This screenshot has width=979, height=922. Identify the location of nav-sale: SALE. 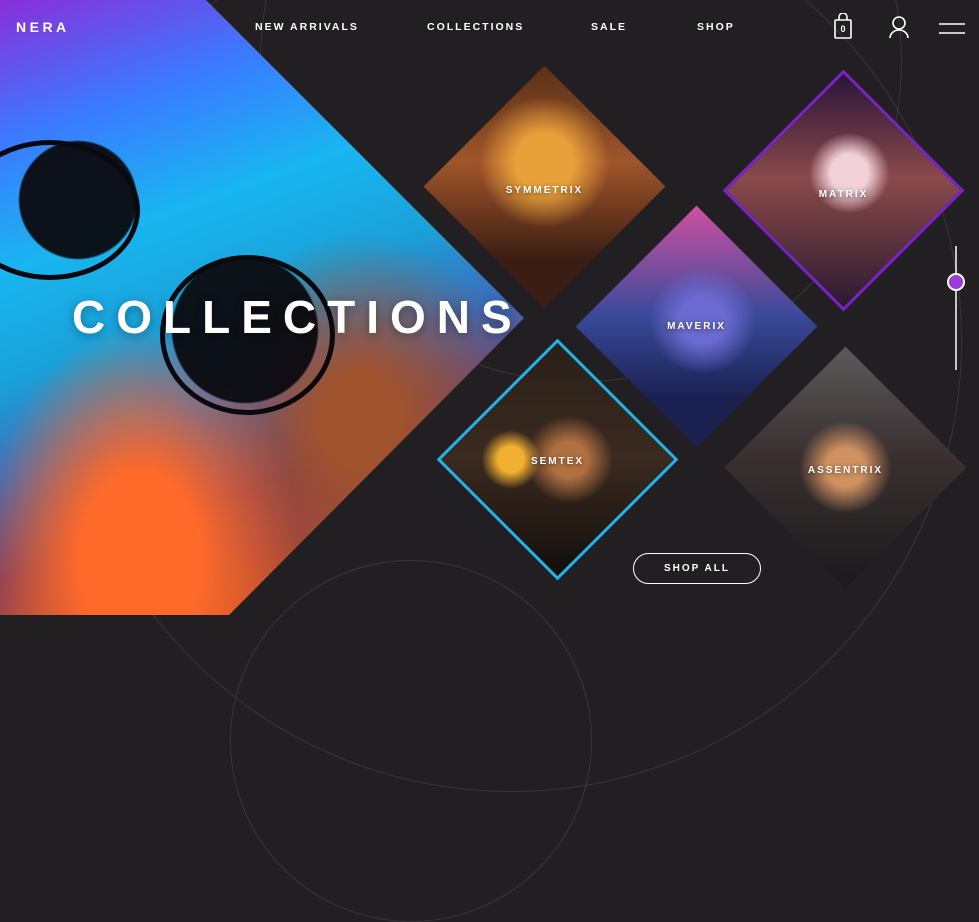
(609, 27).